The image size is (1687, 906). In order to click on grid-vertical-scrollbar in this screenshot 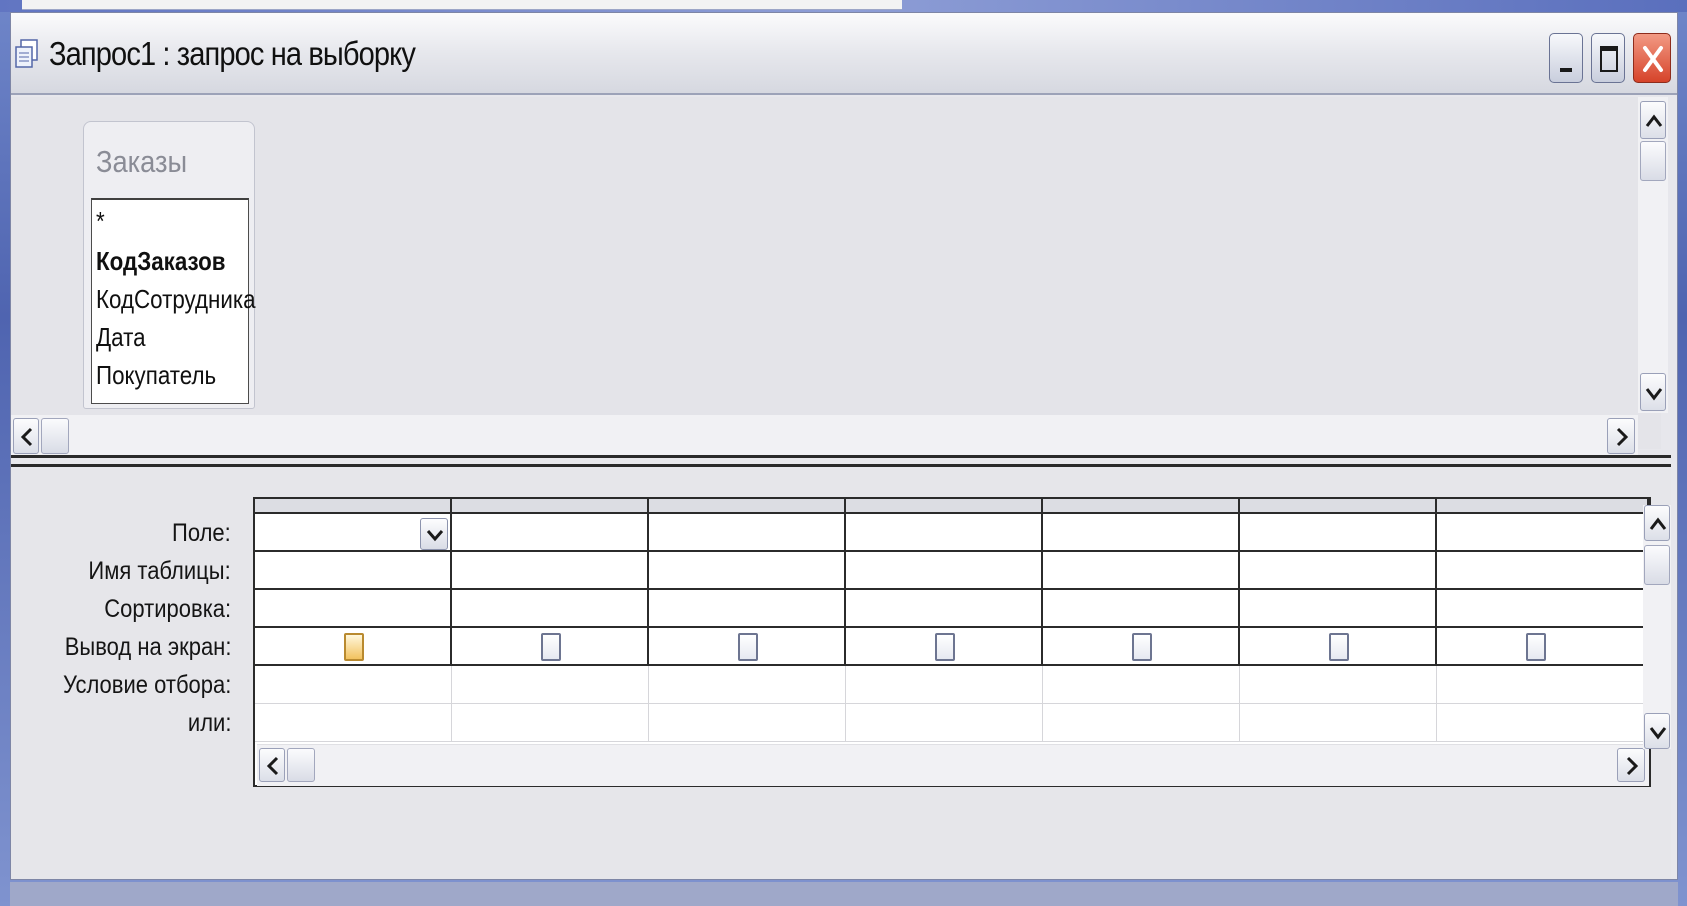, I will do `click(1657, 627)`.